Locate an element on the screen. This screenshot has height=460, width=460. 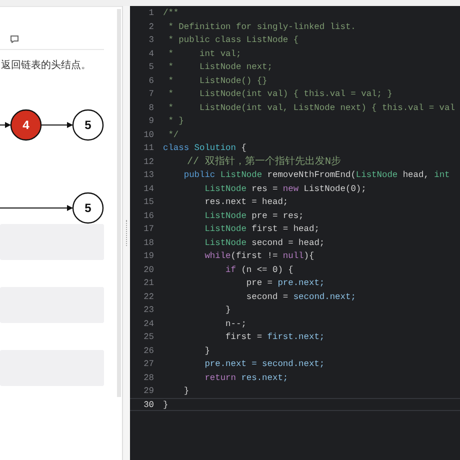
code-line: * public class ListNode { is located at coordinates (233, 40).